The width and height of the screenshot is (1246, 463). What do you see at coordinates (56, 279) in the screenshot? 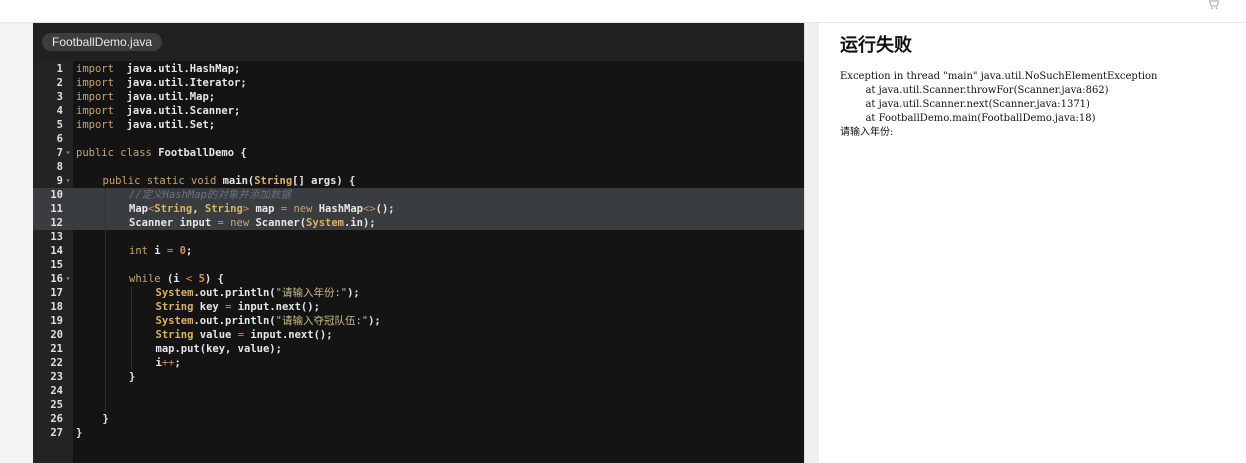
I see `line-number: 16` at bounding box center [56, 279].